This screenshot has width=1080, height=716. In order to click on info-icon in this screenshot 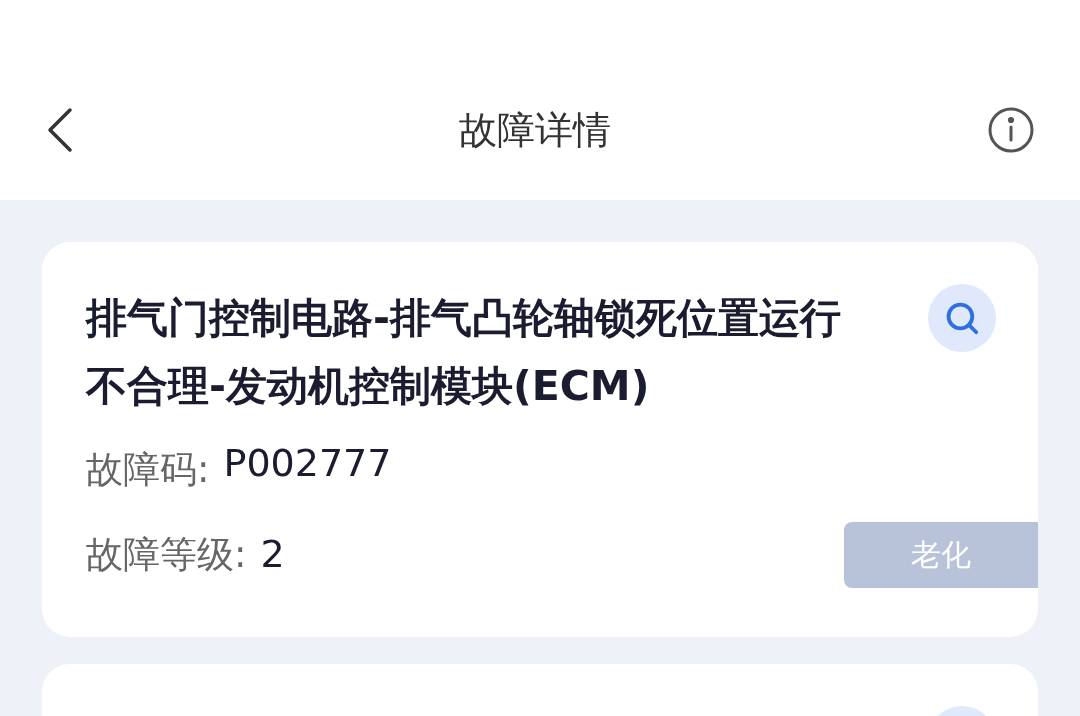, I will do `click(1011, 130)`.